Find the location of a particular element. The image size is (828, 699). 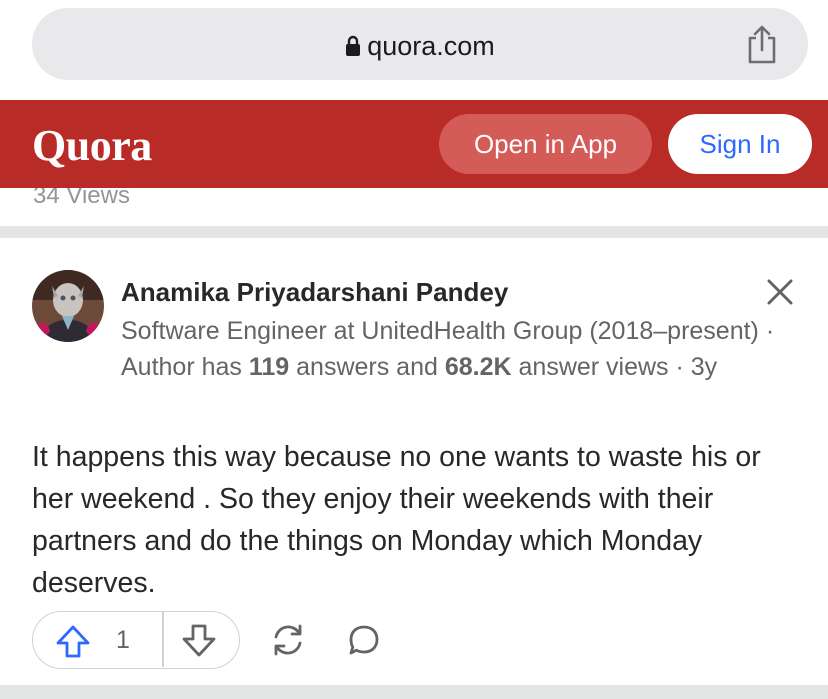

avatar is located at coordinates (68, 306).